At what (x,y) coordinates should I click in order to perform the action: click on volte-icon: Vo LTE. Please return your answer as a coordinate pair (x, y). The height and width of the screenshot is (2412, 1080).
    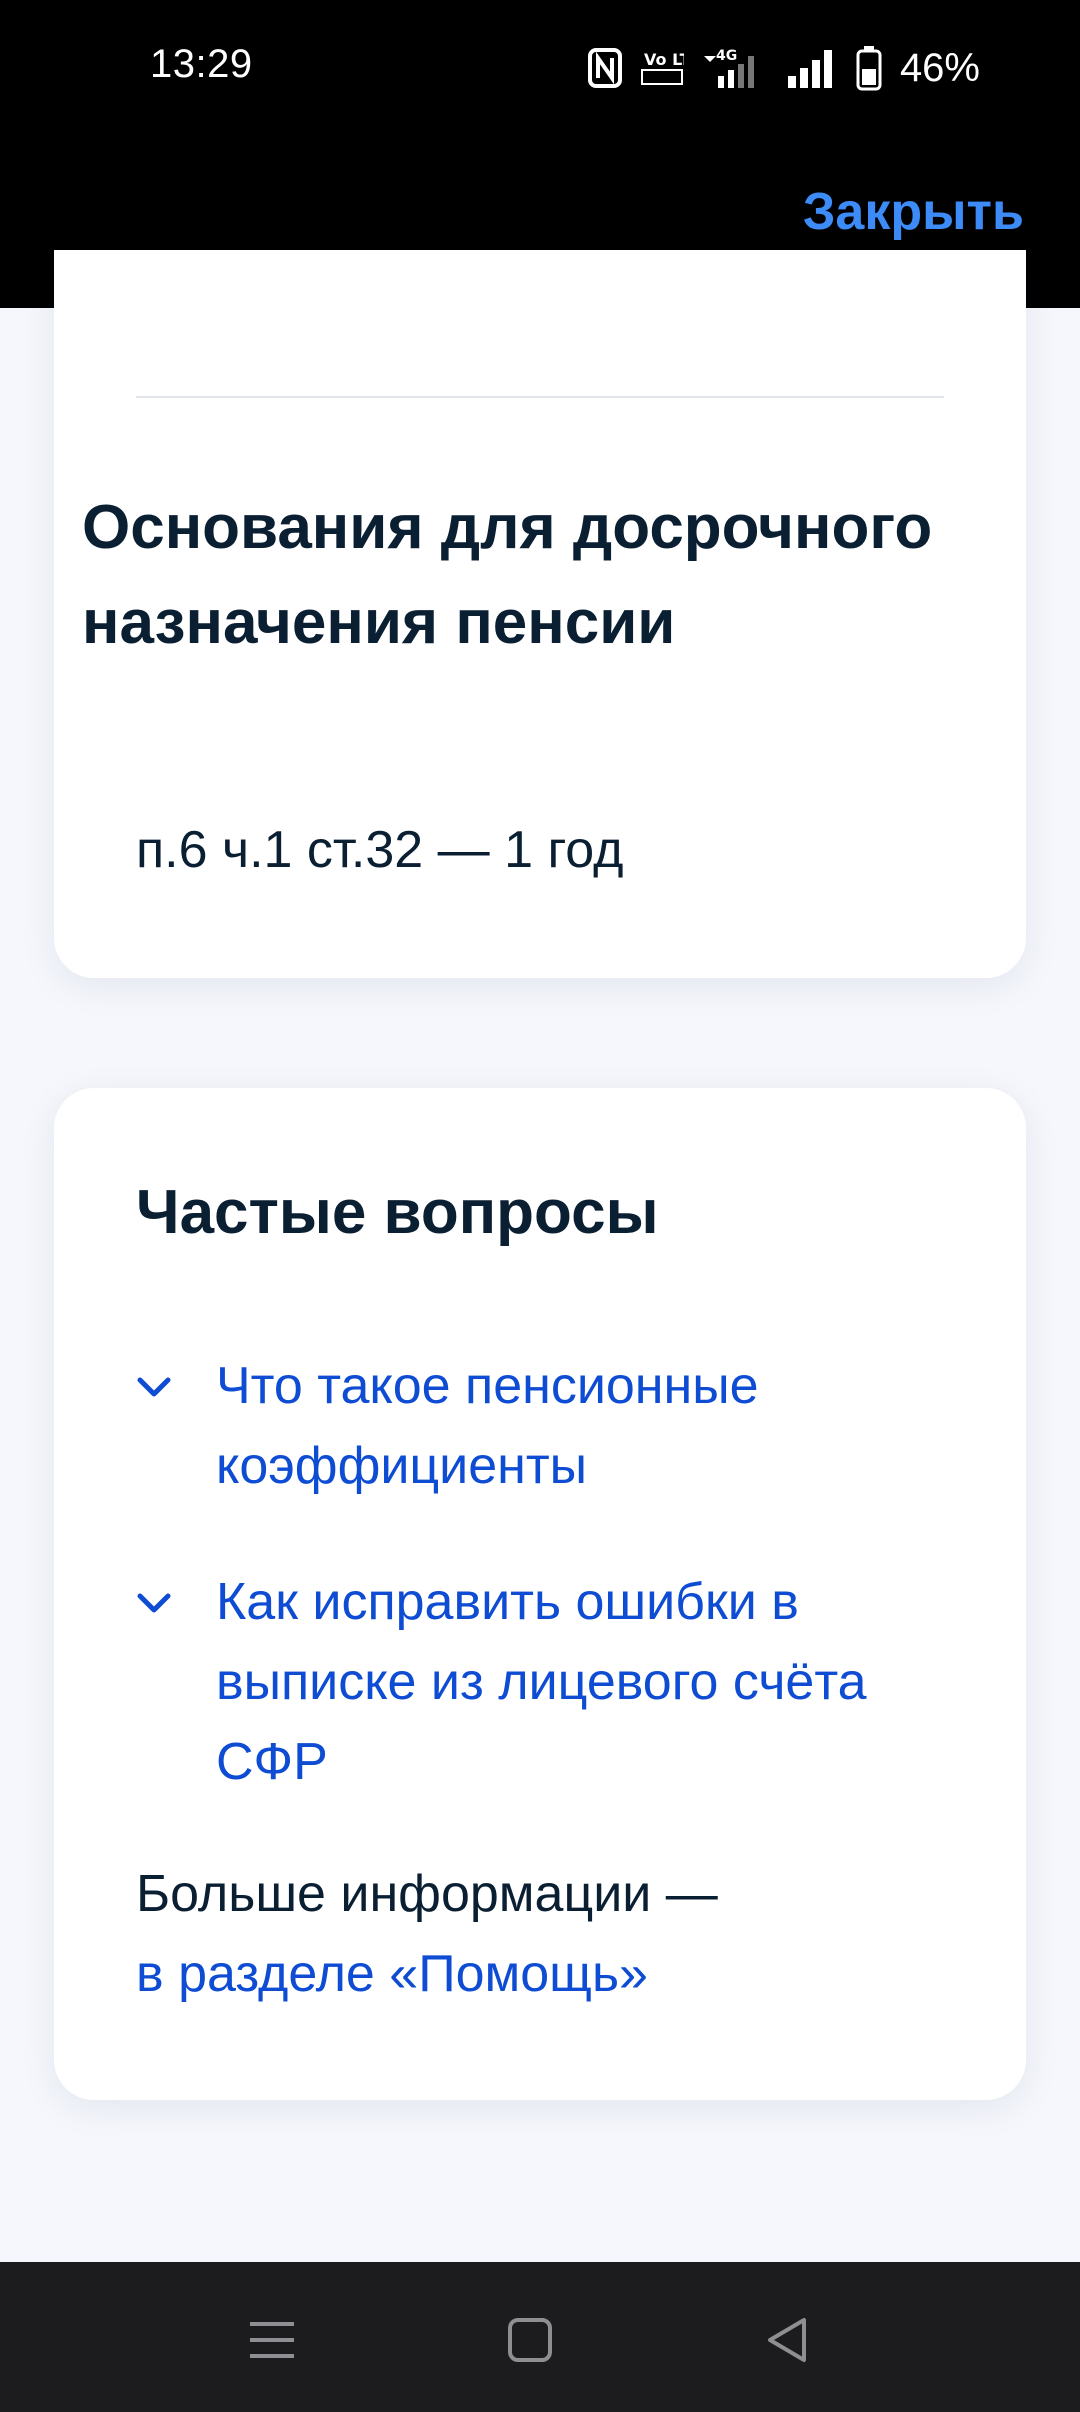
    Looking at the image, I should click on (662, 67).